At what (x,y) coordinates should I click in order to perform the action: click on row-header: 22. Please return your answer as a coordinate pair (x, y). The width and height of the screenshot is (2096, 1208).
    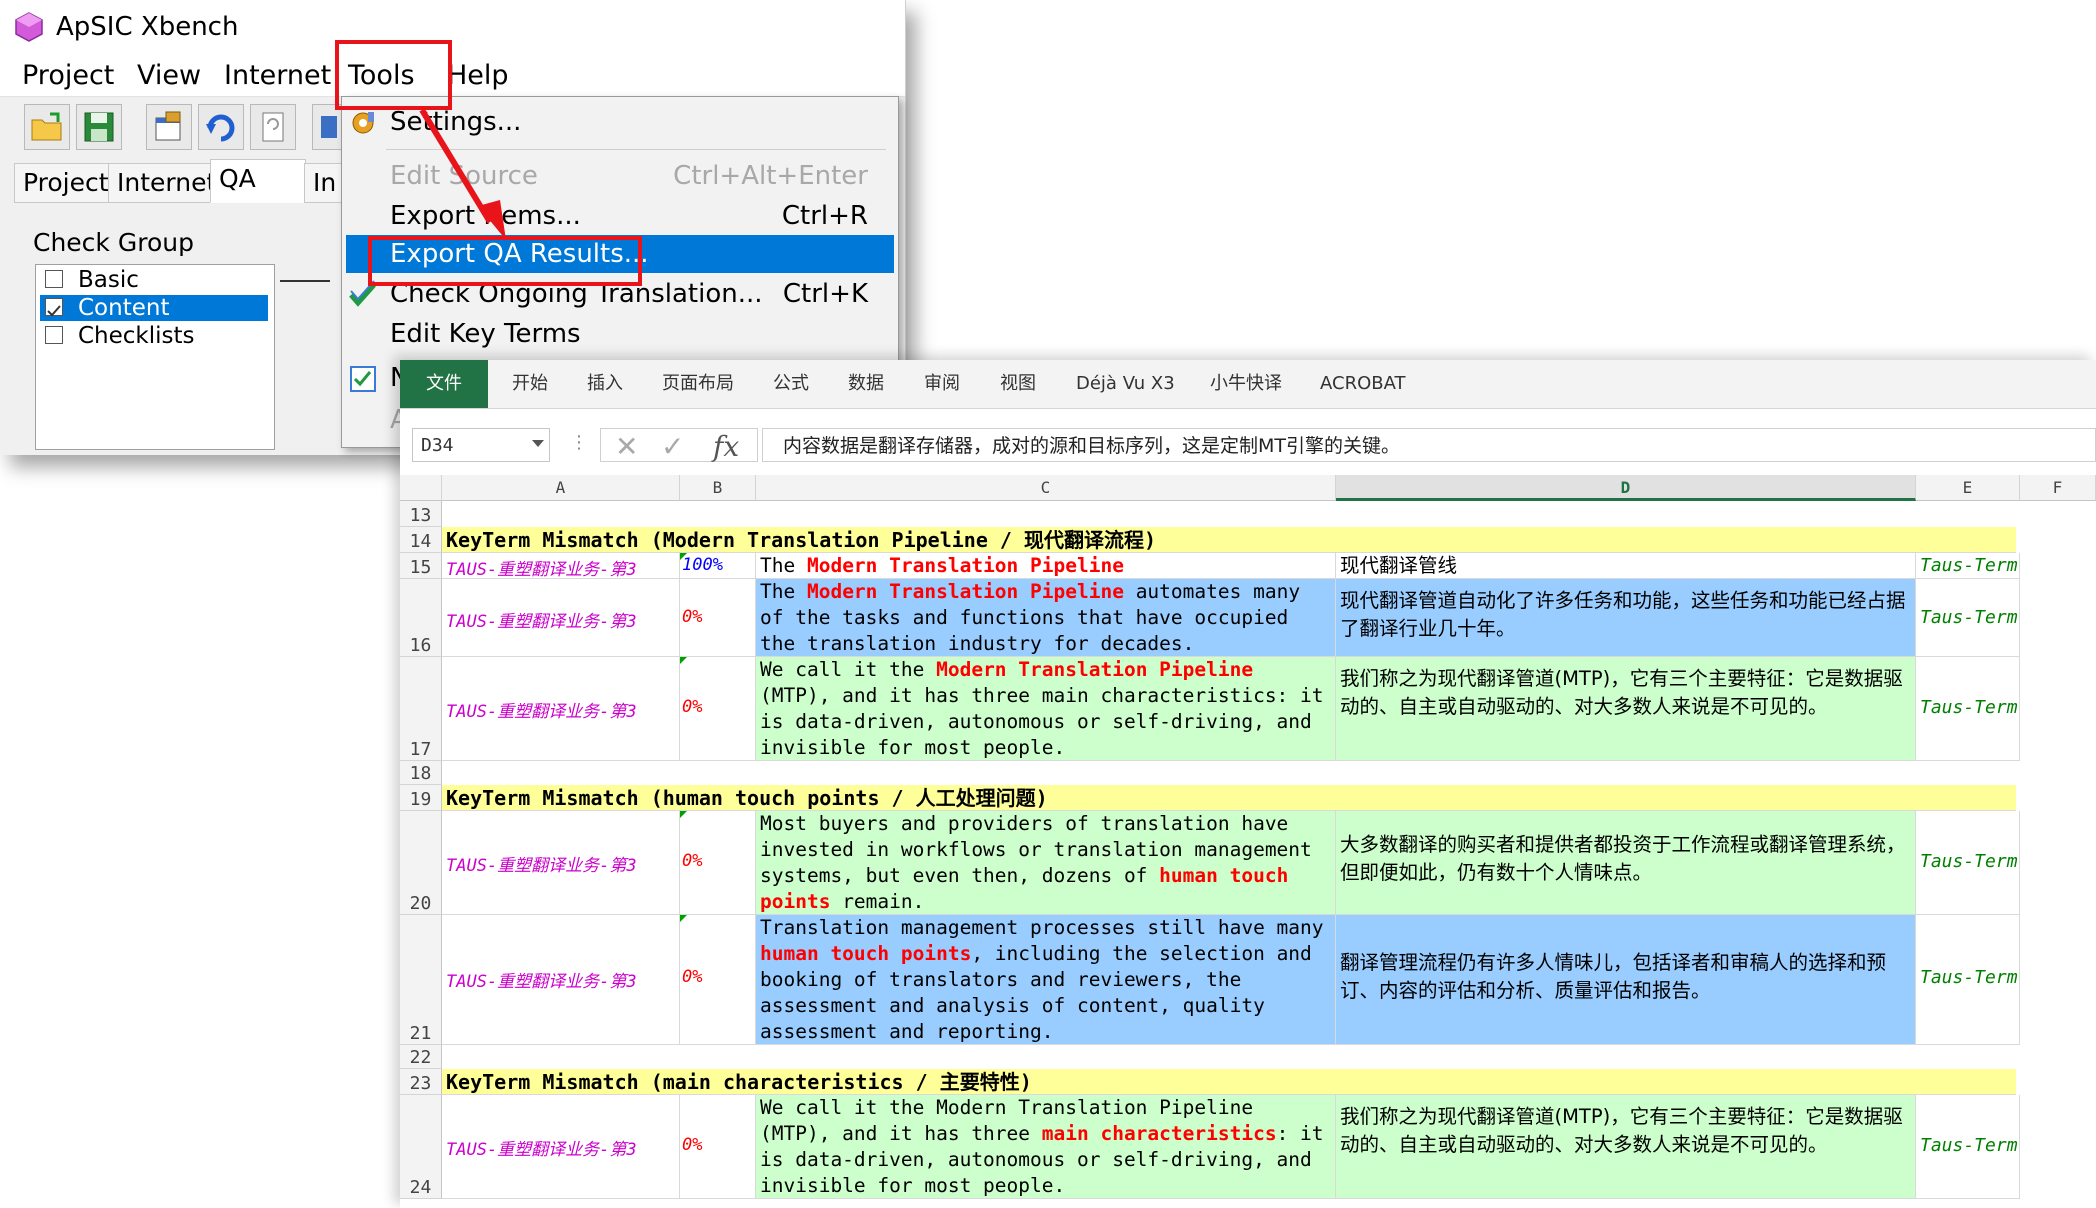
    Looking at the image, I should click on (421, 1057).